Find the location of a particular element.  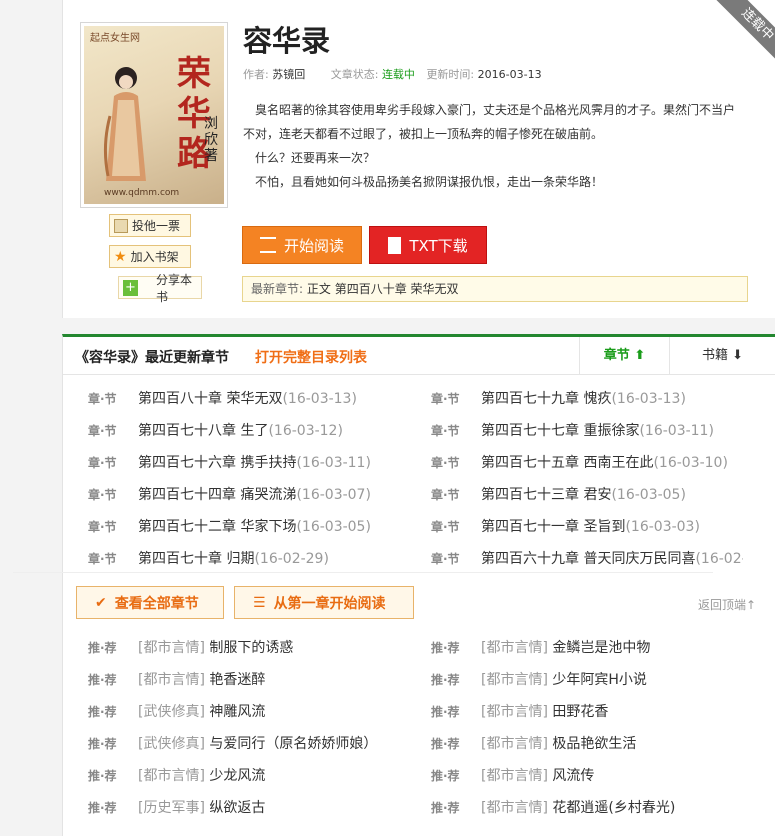

chapter-link: 第四百七十七章 重振徐家(16-03-11) is located at coordinates (597, 430).